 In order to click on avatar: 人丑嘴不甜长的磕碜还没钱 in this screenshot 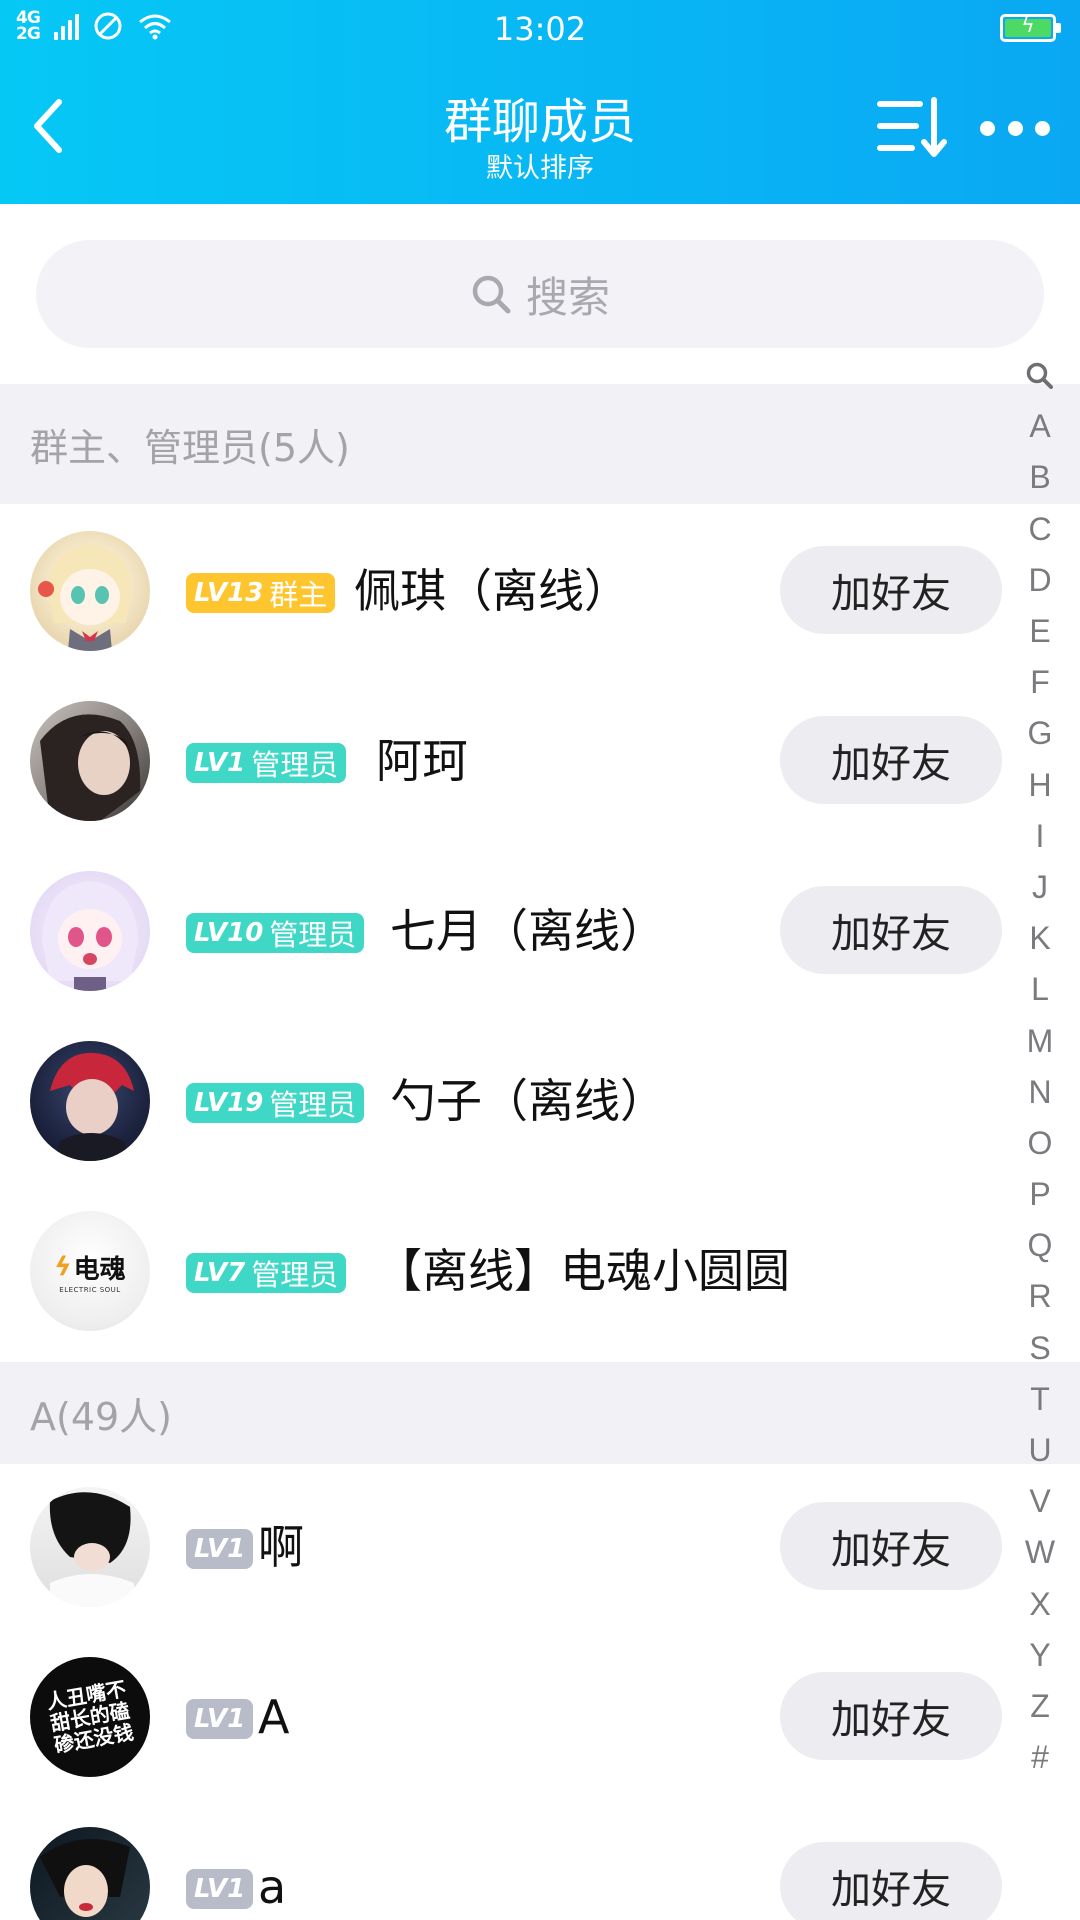, I will do `click(90, 1717)`.